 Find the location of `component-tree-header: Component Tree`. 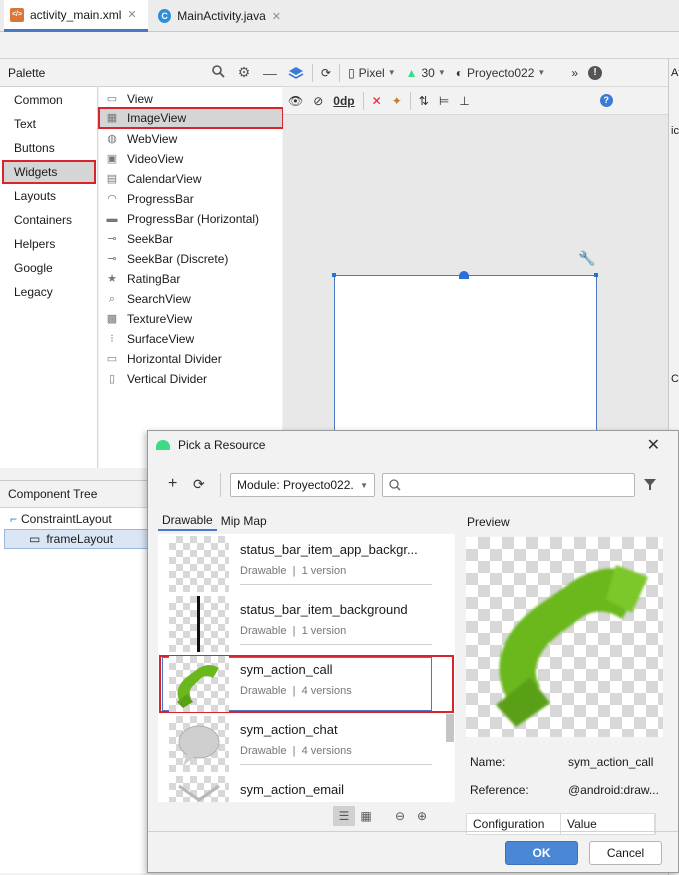

component-tree-header: Component Tree is located at coordinates (74, 494).